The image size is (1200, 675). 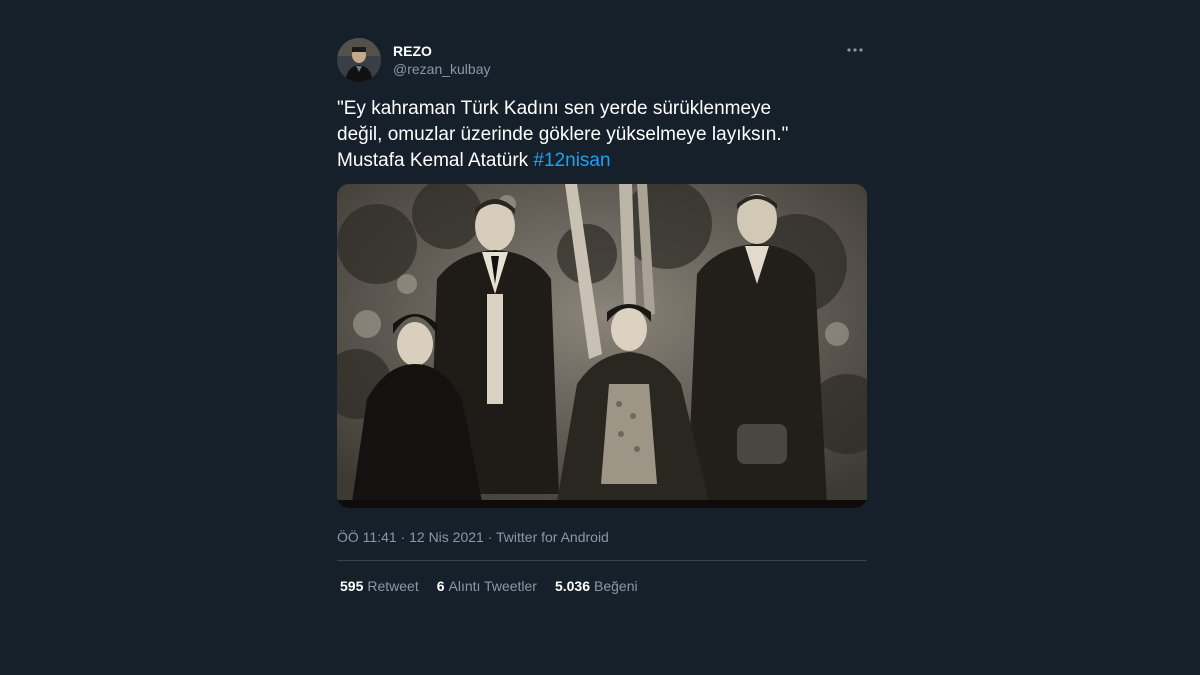 I want to click on likes-count: 5.036, so click(x=572, y=586).